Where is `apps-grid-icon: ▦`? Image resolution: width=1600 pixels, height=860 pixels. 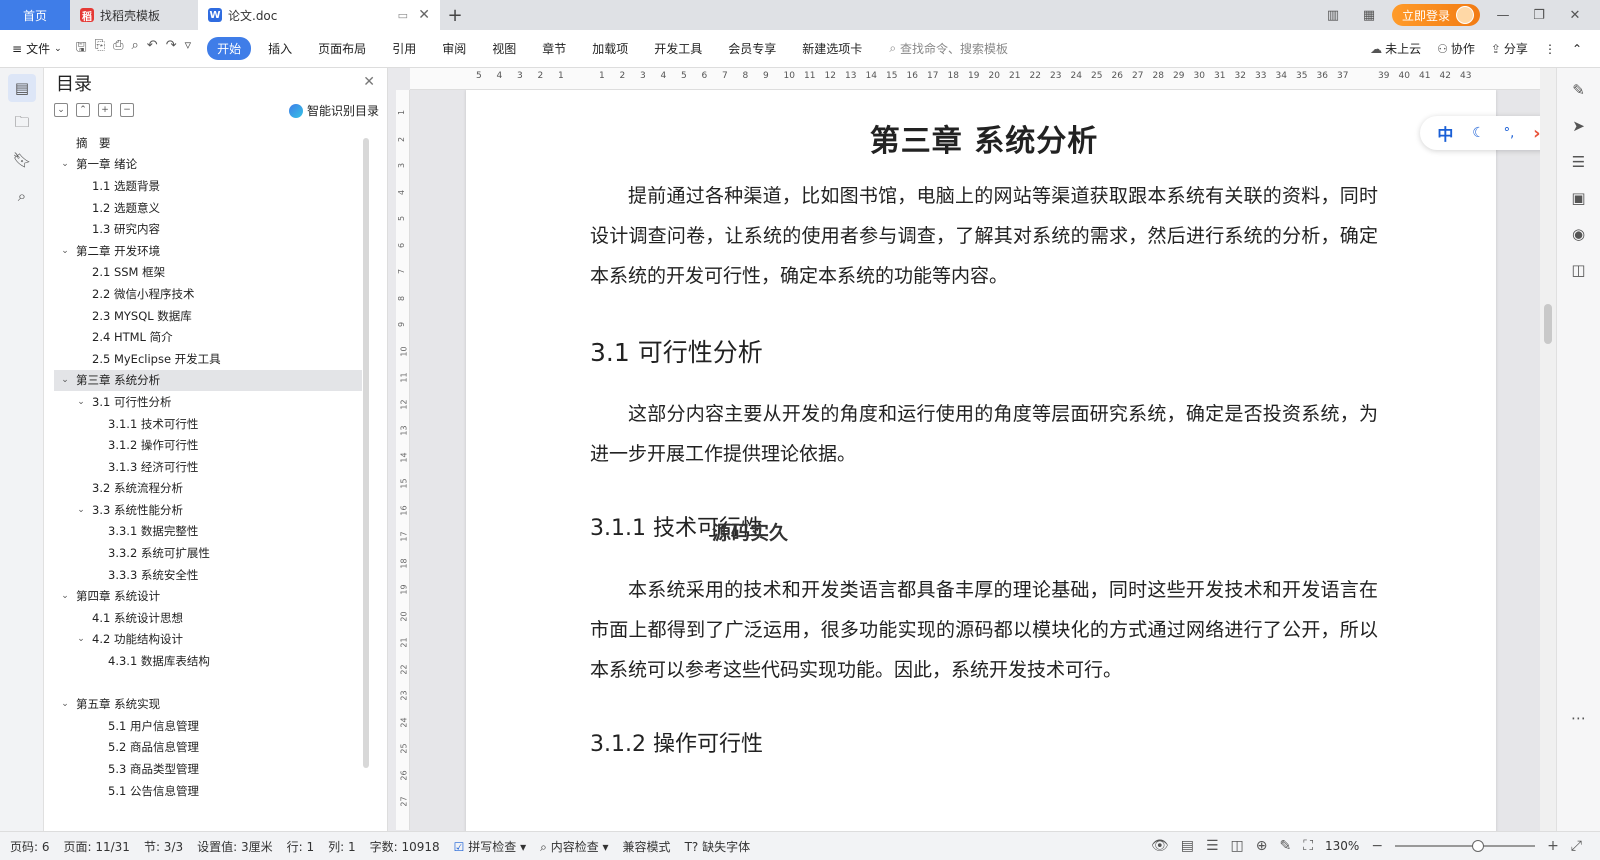 apps-grid-icon: ▦ is located at coordinates (1369, 15).